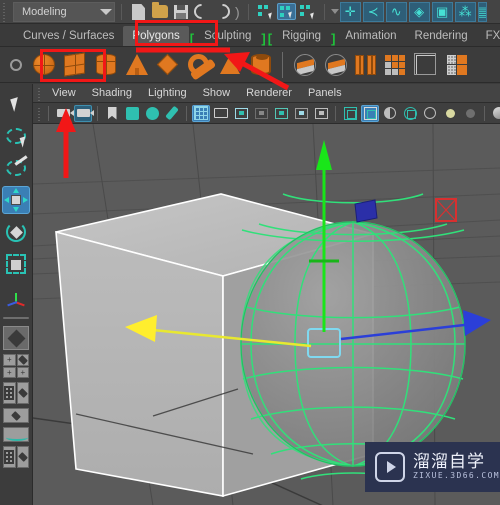 Image resolution: width=500 pixels, height=505 pixels. Describe the element at coordinates (167, 93) in the screenshot. I see `viewport-menu-lighting: Lighting` at that location.